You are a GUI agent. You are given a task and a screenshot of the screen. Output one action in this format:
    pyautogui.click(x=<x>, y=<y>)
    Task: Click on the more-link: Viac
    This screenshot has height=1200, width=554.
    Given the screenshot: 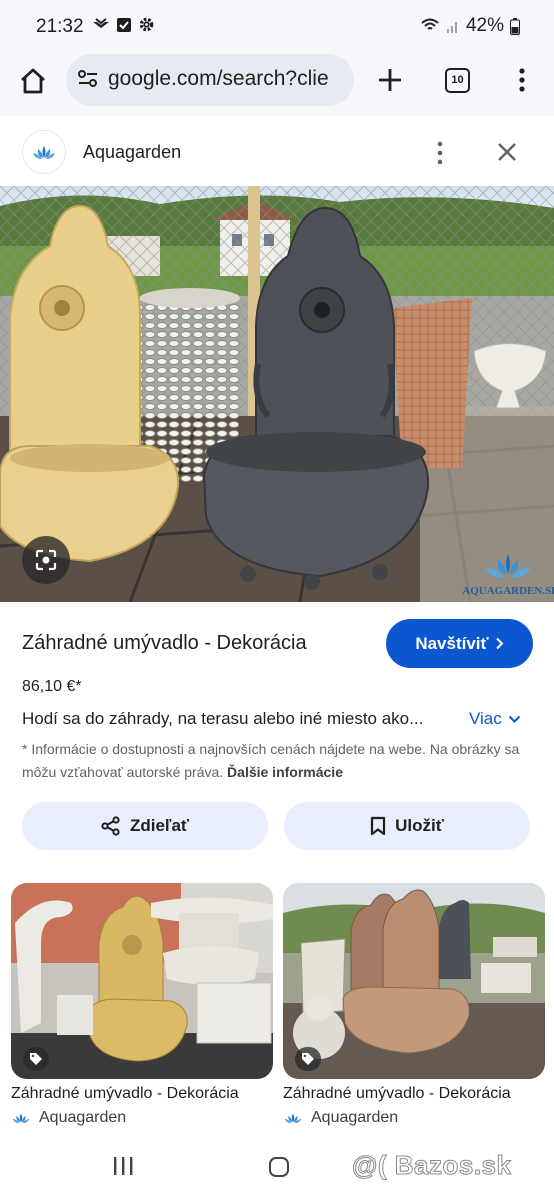 What is the action you would take?
    pyautogui.click(x=495, y=719)
    